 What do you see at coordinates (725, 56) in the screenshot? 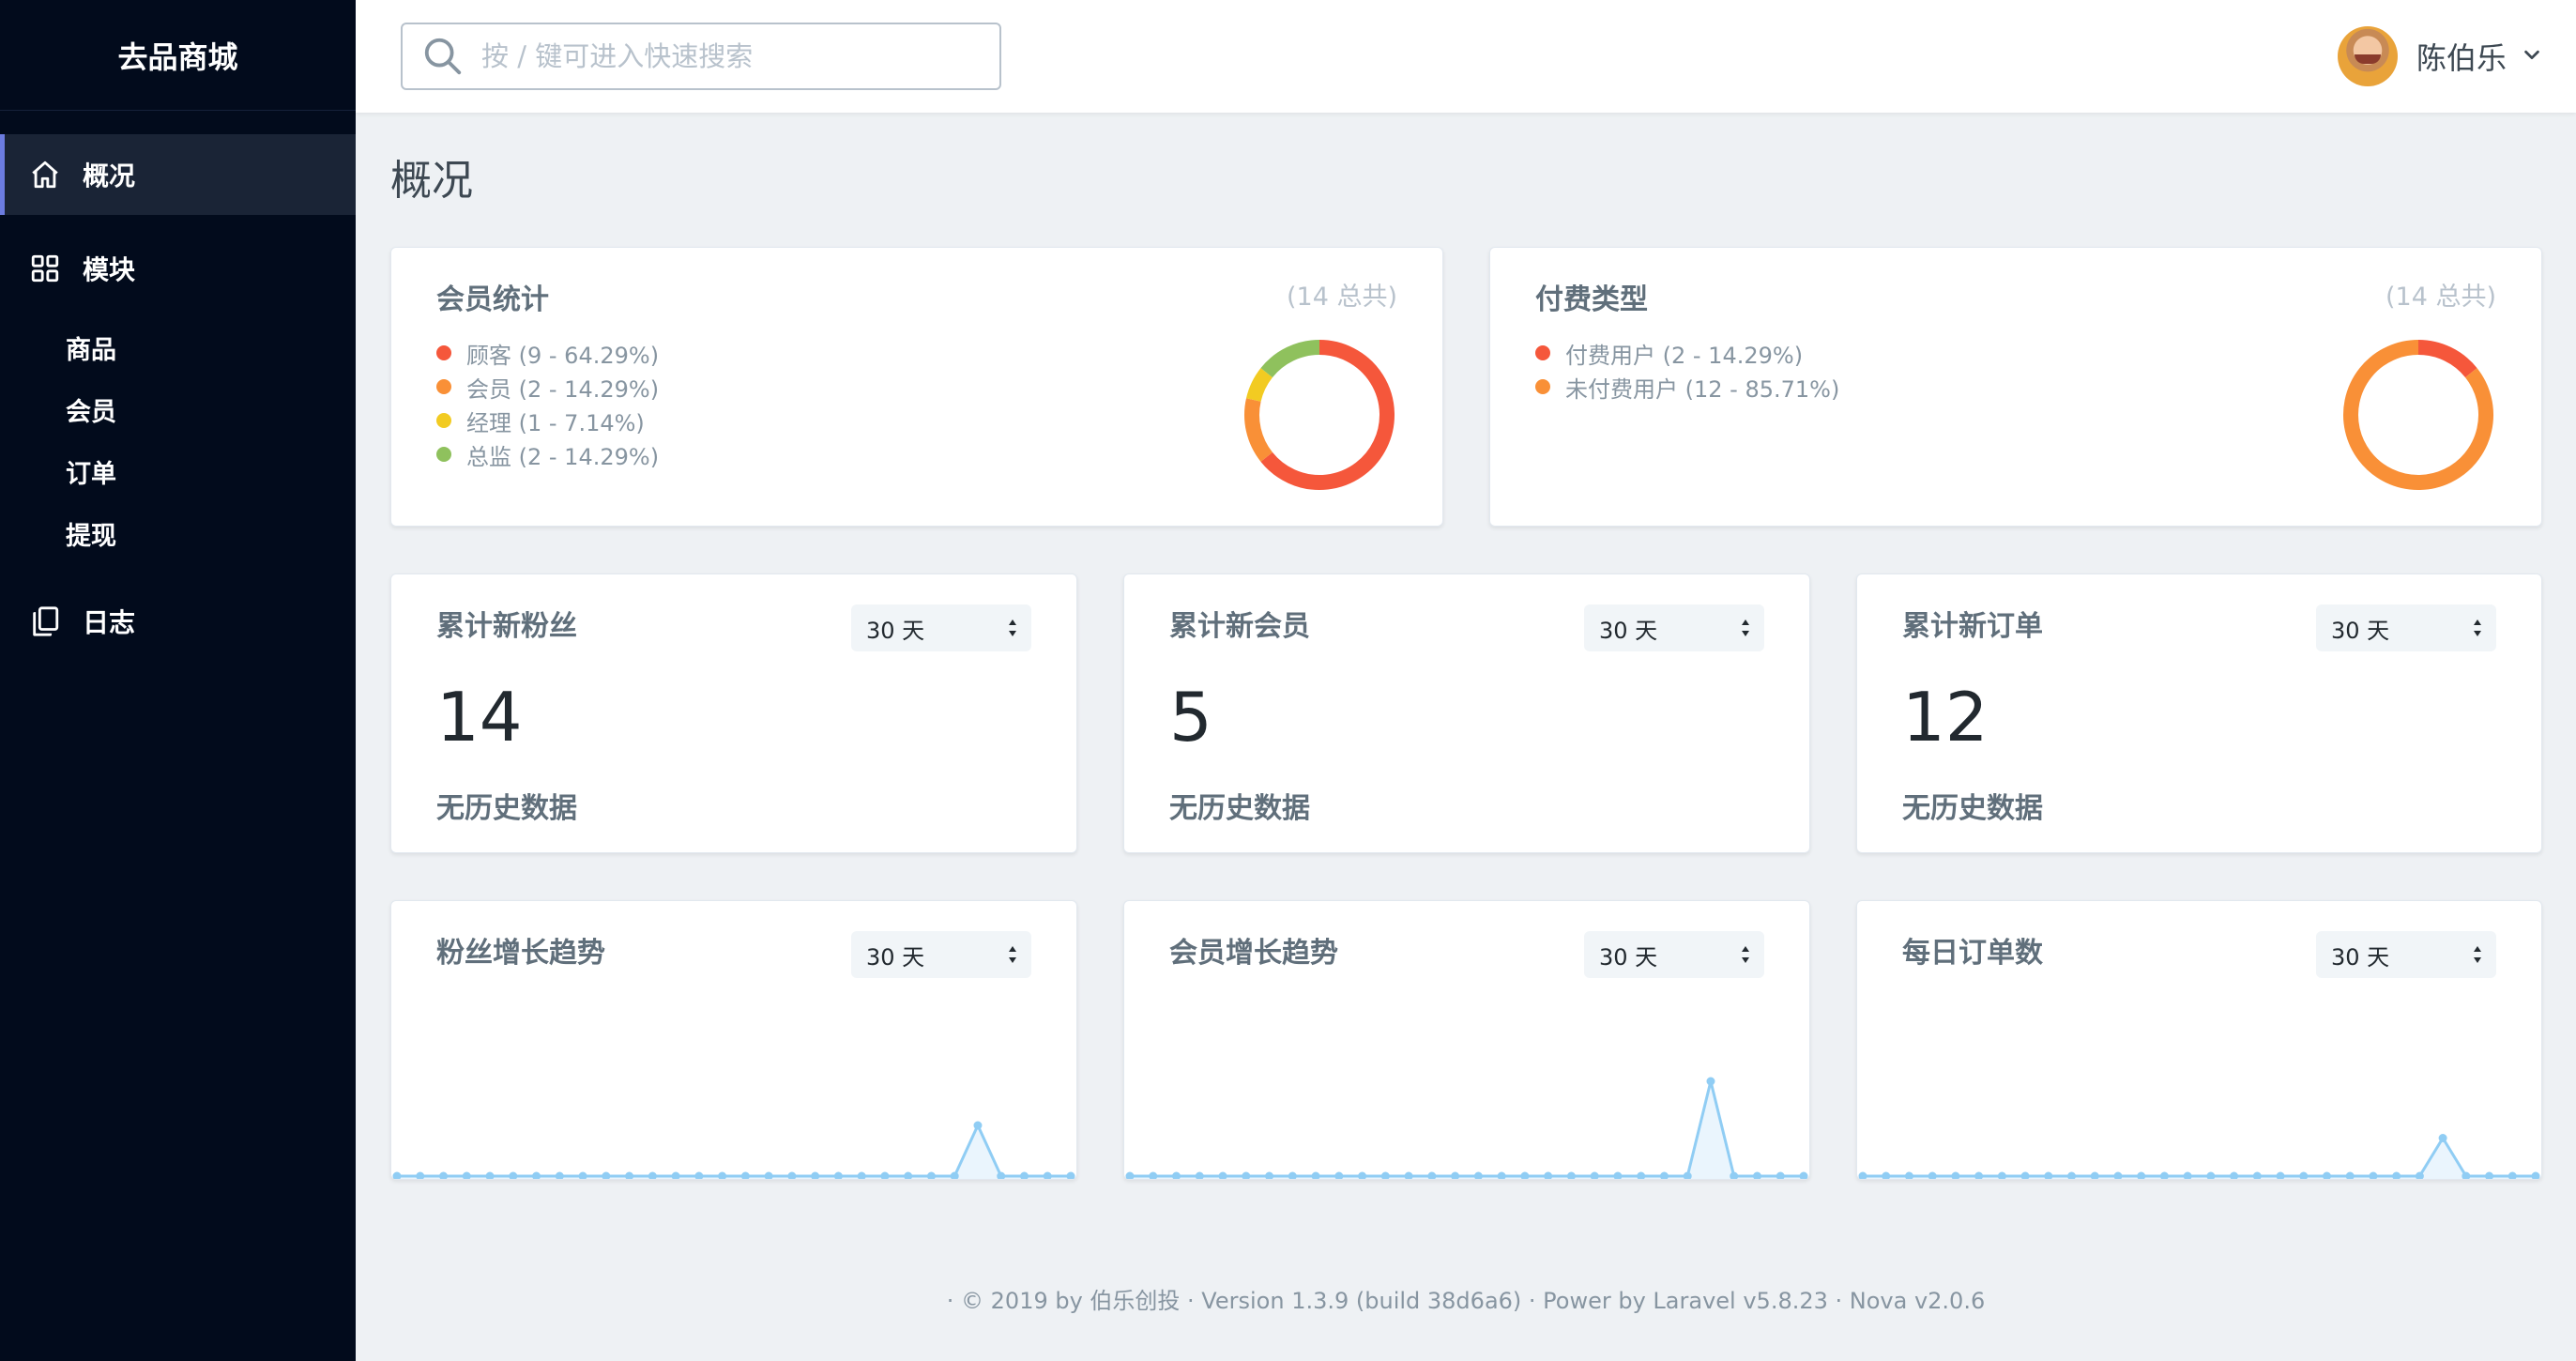
I see `search-input` at bounding box center [725, 56].